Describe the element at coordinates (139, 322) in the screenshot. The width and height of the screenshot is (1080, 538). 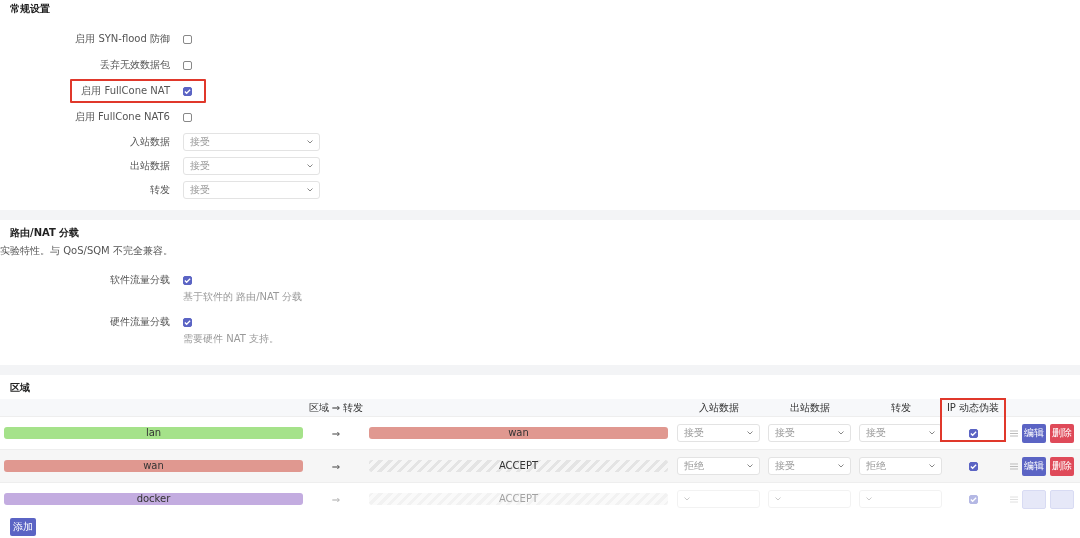
I see `field-label: 硬件流量分载` at that location.